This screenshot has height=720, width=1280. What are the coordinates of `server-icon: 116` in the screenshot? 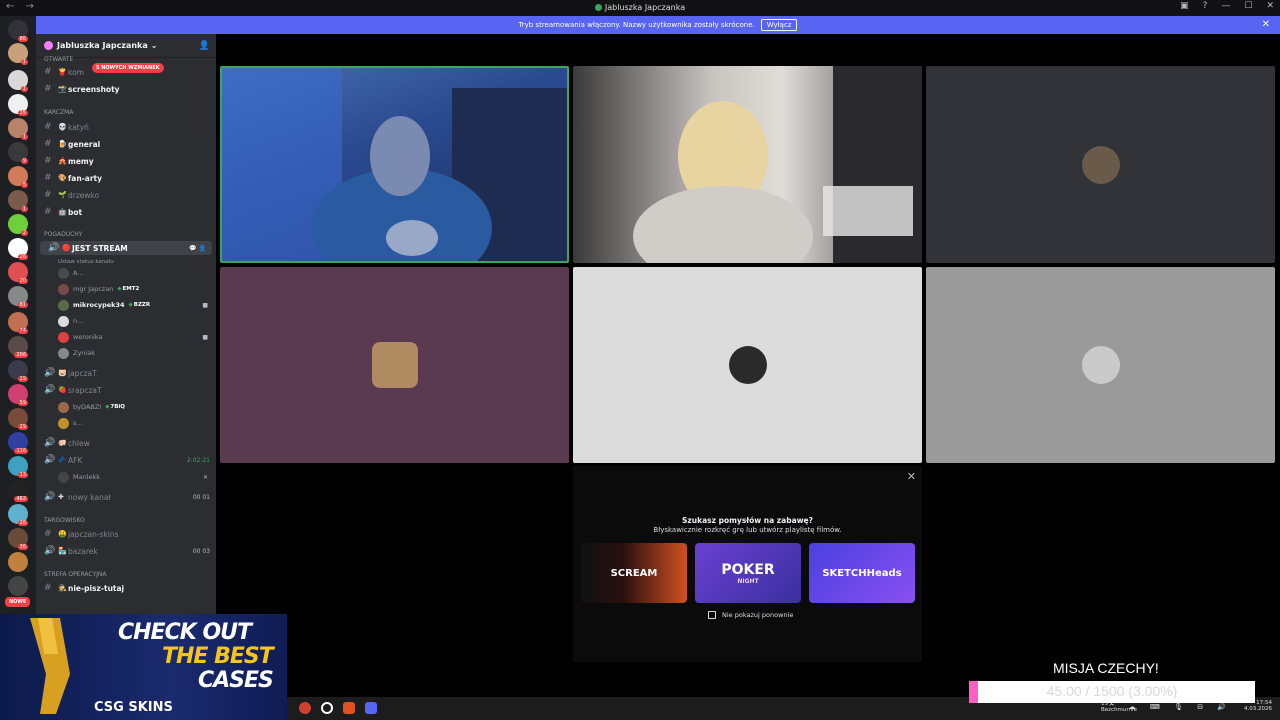 It's located at (18, 443).